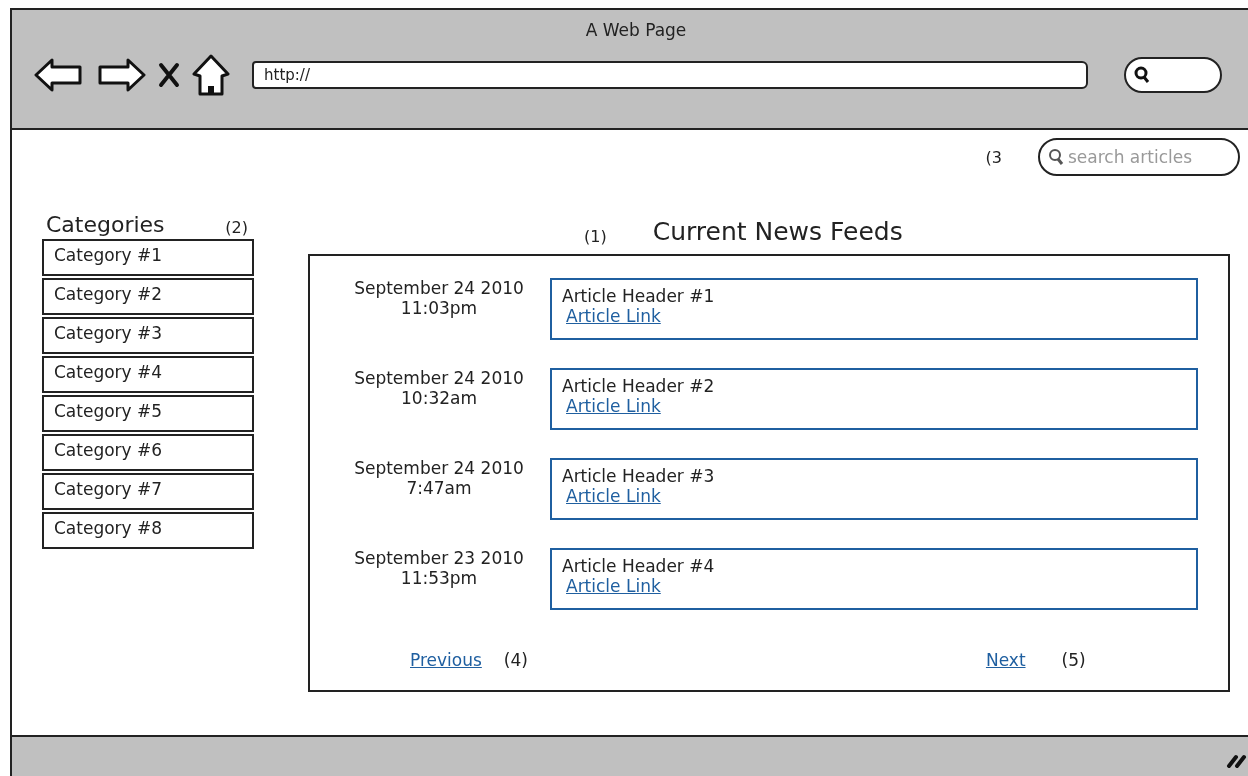  I want to click on home-icon, so click(211, 75).